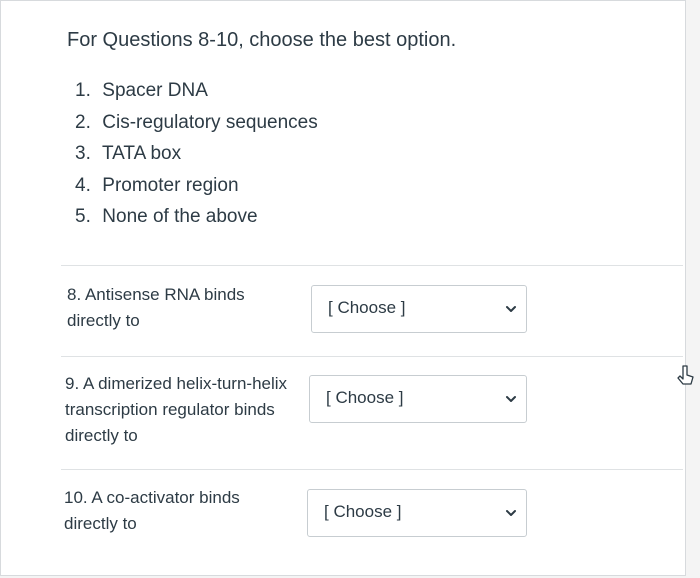 Image resolution: width=700 pixels, height=578 pixels. What do you see at coordinates (176, 383) in the screenshot?
I see `question-text-line: 9. A dimerized helix-turn-helix` at bounding box center [176, 383].